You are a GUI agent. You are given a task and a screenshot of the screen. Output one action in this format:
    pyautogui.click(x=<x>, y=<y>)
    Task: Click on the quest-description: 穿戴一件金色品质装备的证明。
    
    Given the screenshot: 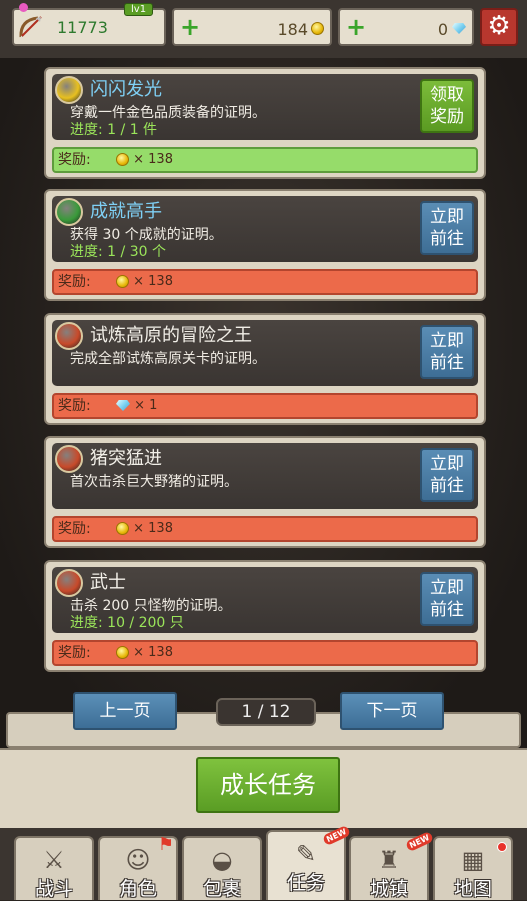 What is the action you would take?
    pyautogui.click(x=168, y=113)
    